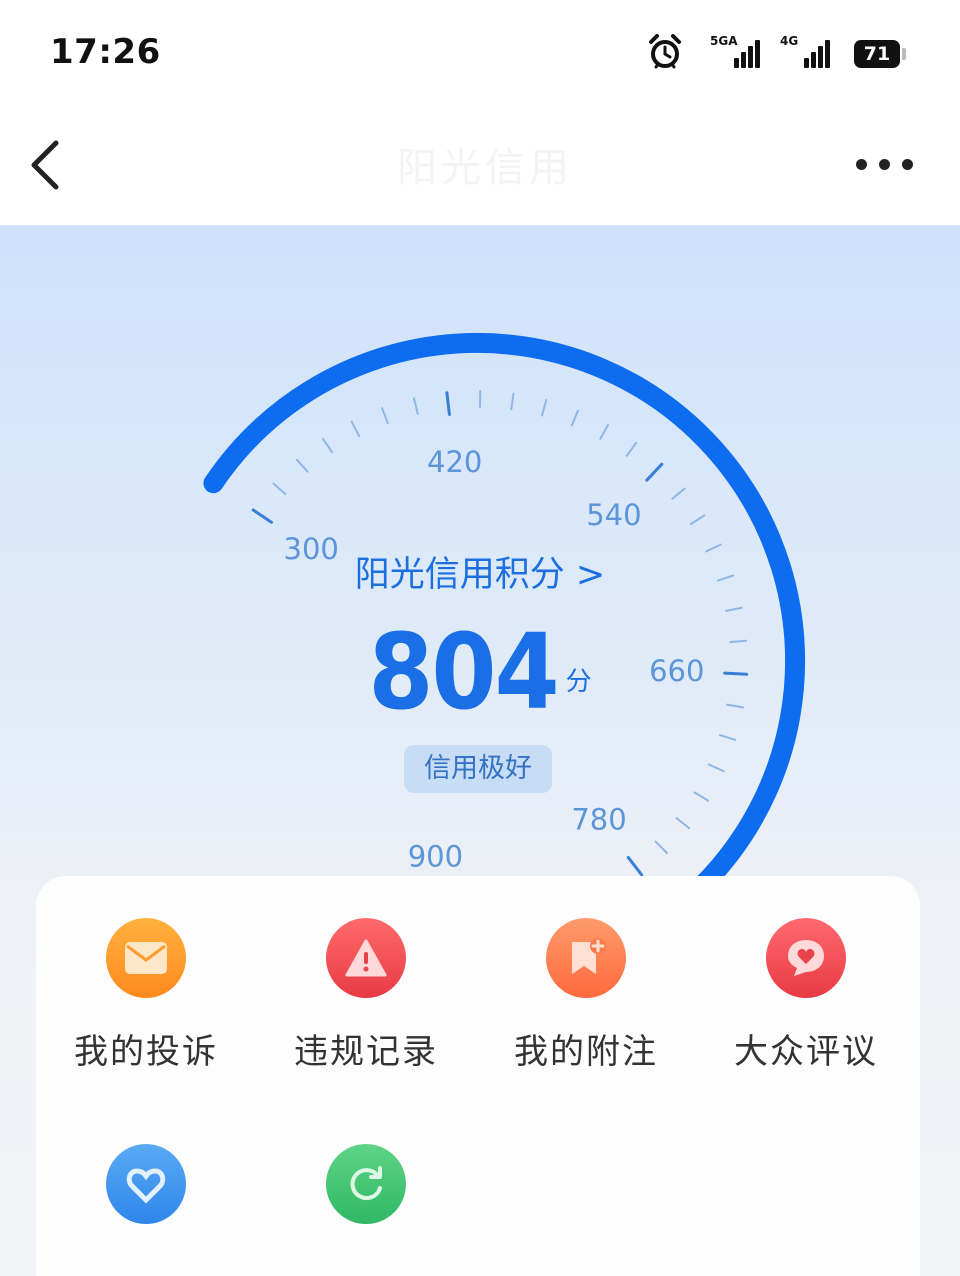 Image resolution: width=960 pixels, height=1276 pixels. Describe the element at coordinates (146, 958) in the screenshot. I see `mail-icon` at that location.